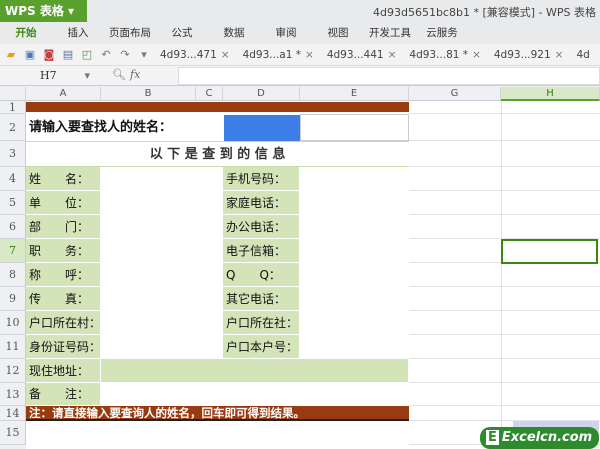  I want to click on row-header: 15, so click(13, 433).